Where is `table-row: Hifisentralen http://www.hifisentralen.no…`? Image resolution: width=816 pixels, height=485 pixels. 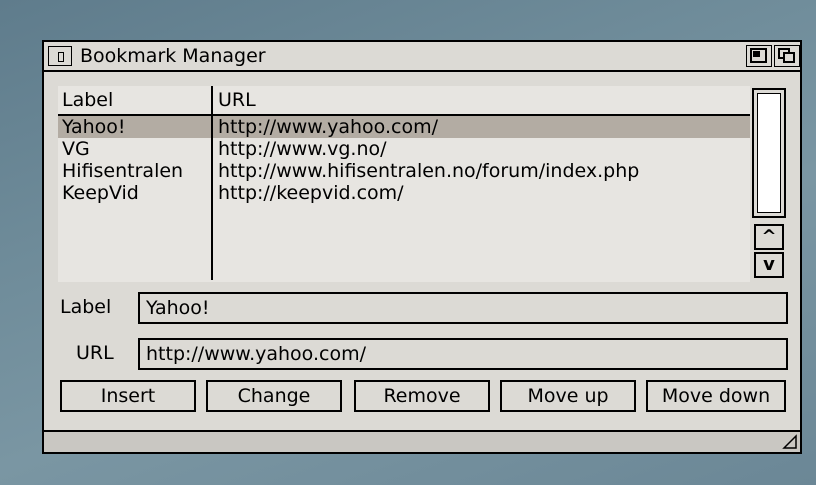
table-row: Hifisentralen http://www.hifisentralen.no… is located at coordinates (404, 171).